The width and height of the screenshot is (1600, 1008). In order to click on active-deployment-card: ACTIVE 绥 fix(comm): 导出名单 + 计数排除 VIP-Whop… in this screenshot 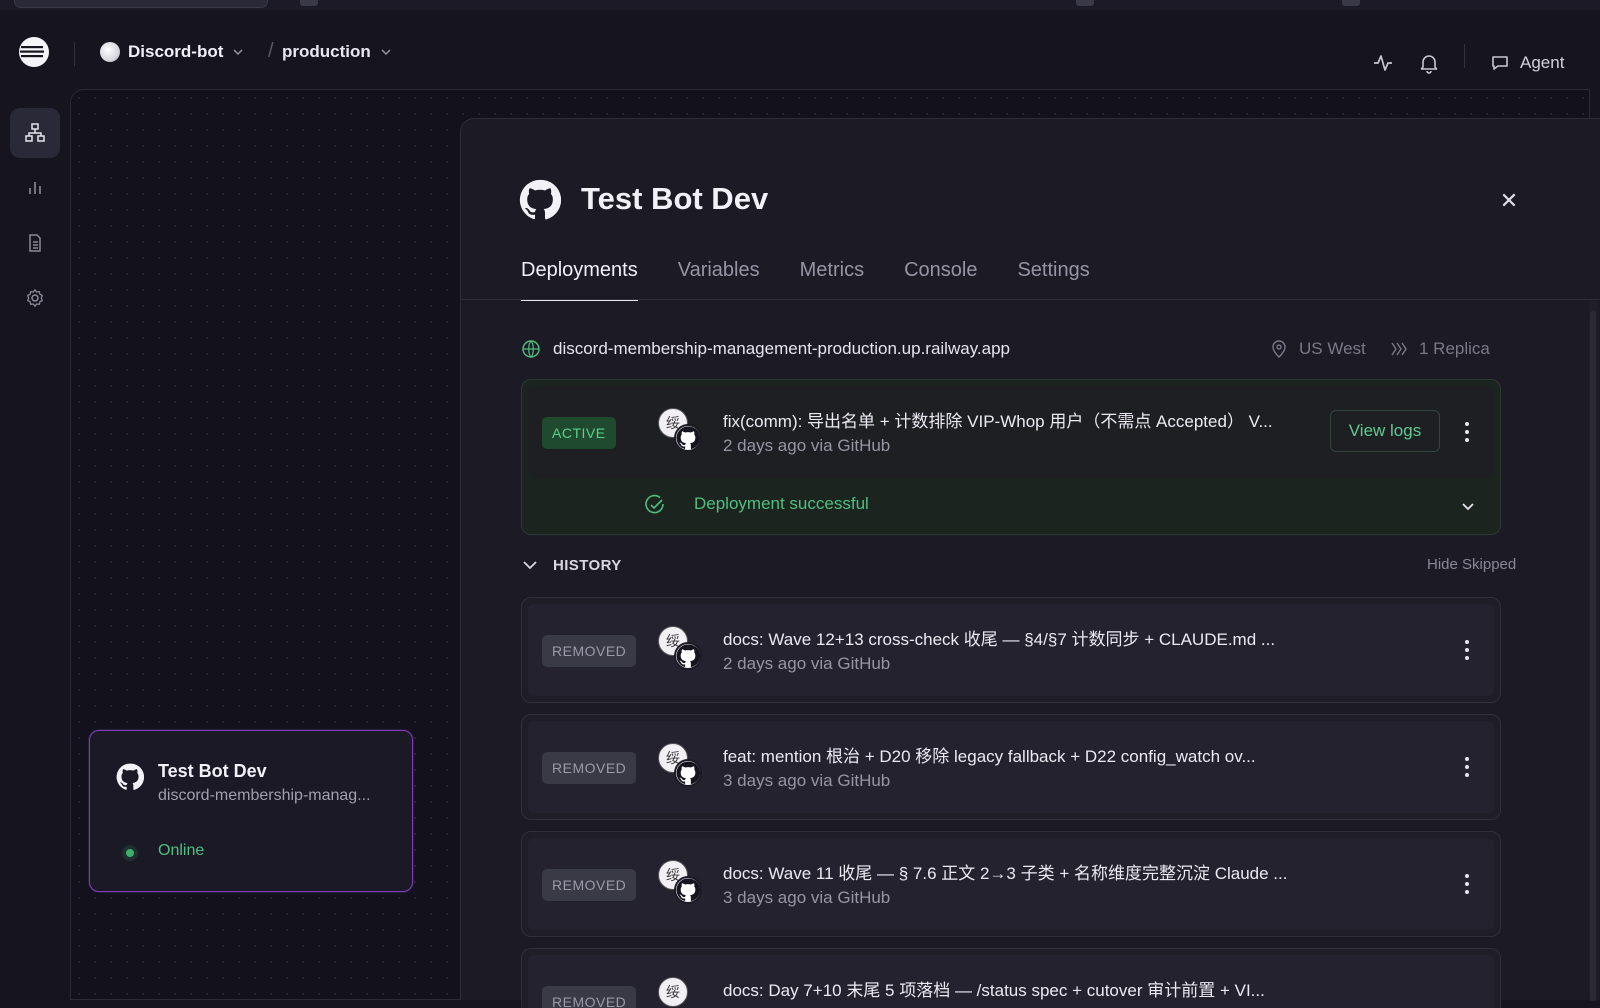, I will do `click(1011, 457)`.